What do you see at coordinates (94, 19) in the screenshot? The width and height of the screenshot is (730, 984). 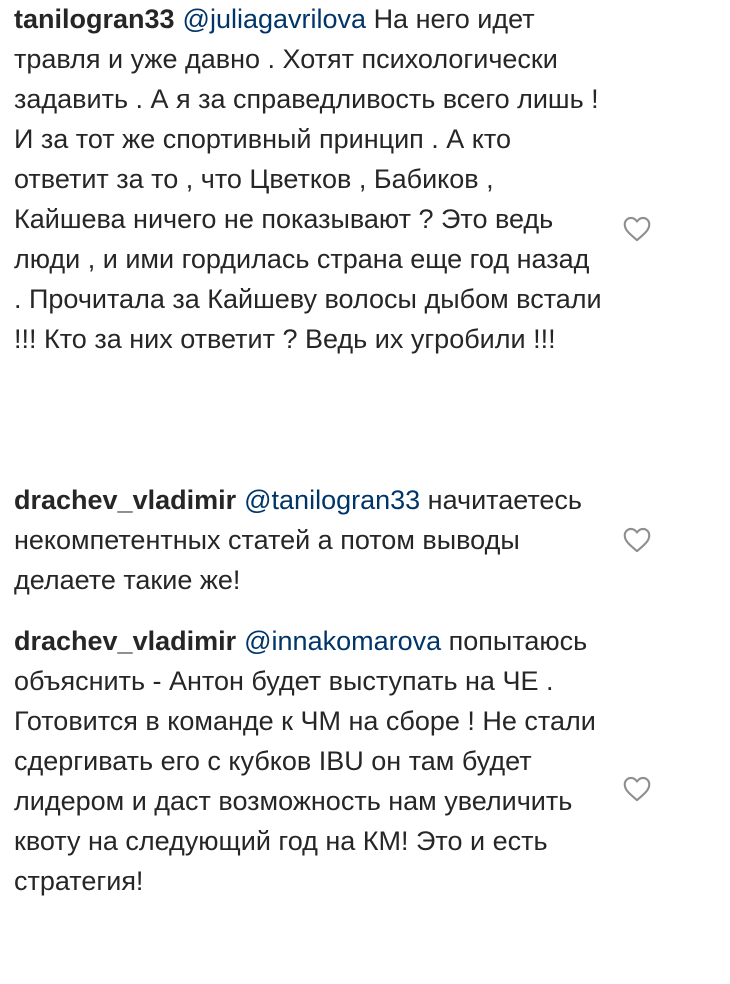 I see `comment-username: tanilogran33` at bounding box center [94, 19].